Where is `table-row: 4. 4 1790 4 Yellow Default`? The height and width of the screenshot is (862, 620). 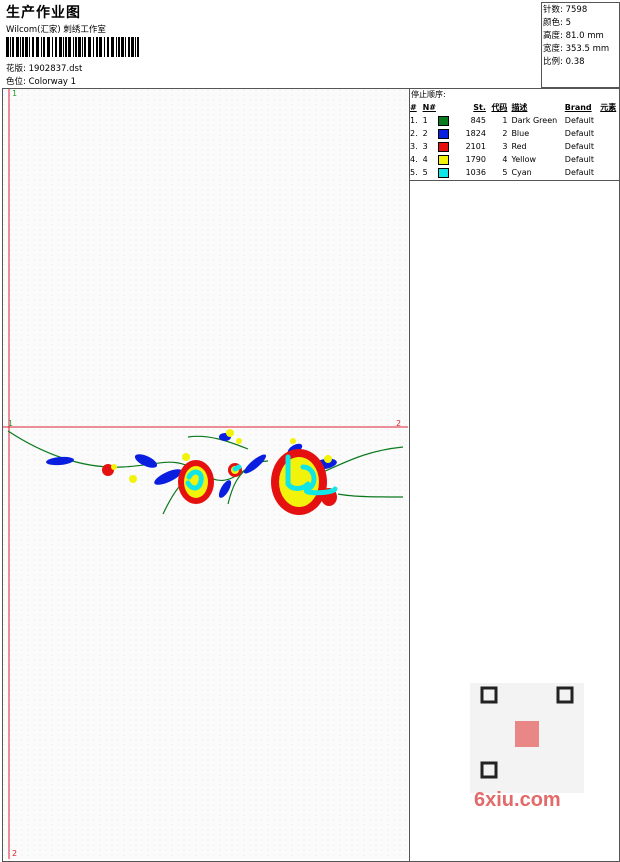 table-row: 4. 4 1790 4 Yellow Default is located at coordinates (502, 159).